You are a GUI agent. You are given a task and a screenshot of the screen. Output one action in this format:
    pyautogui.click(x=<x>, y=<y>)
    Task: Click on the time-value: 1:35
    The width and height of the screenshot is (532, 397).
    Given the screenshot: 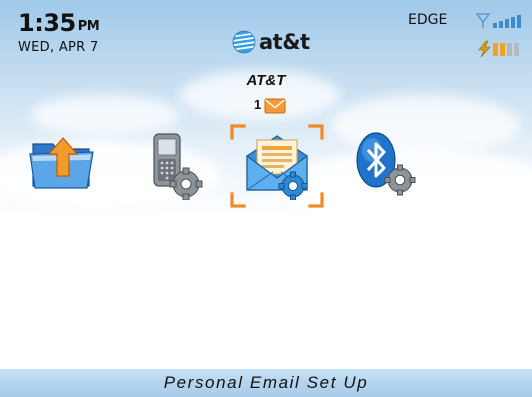 What is the action you would take?
    pyautogui.click(x=47, y=23)
    